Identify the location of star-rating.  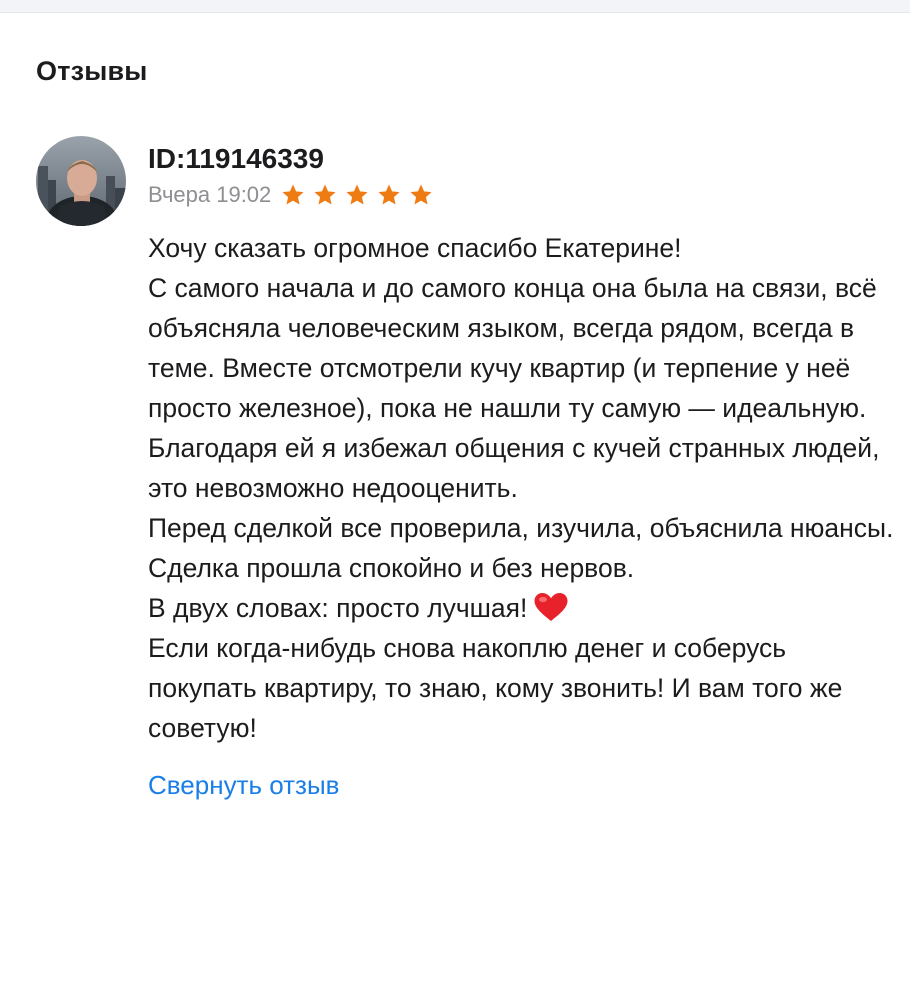
(361, 195).